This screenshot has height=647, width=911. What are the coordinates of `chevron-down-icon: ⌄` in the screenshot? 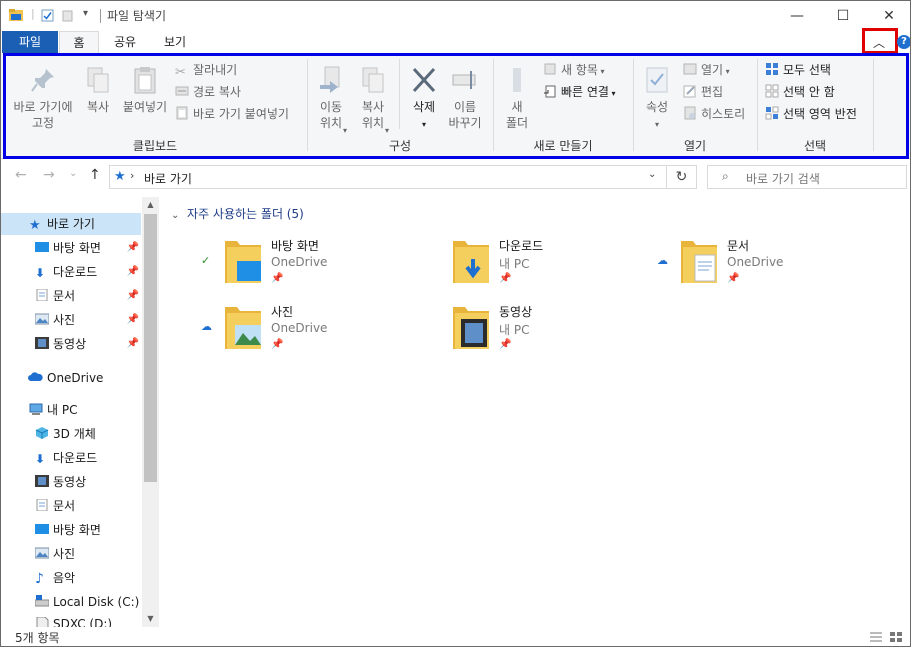 It's located at (175, 215).